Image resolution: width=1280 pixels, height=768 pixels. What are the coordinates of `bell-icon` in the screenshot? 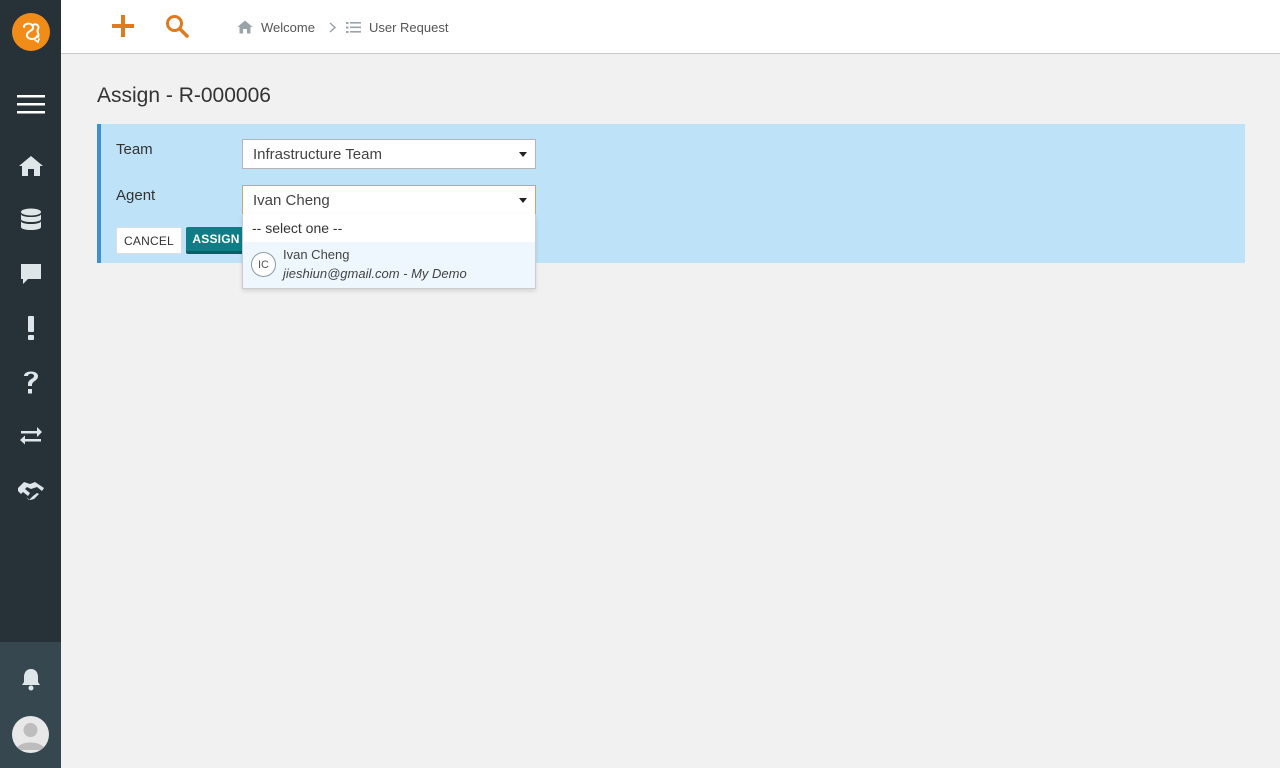 It's located at (30, 680).